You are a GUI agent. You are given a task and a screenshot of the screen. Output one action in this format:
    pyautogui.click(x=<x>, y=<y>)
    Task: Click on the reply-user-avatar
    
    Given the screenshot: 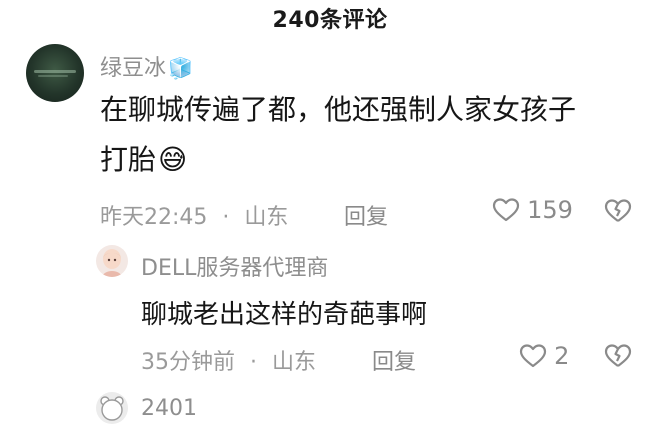 What is the action you would take?
    pyautogui.click(x=112, y=261)
    